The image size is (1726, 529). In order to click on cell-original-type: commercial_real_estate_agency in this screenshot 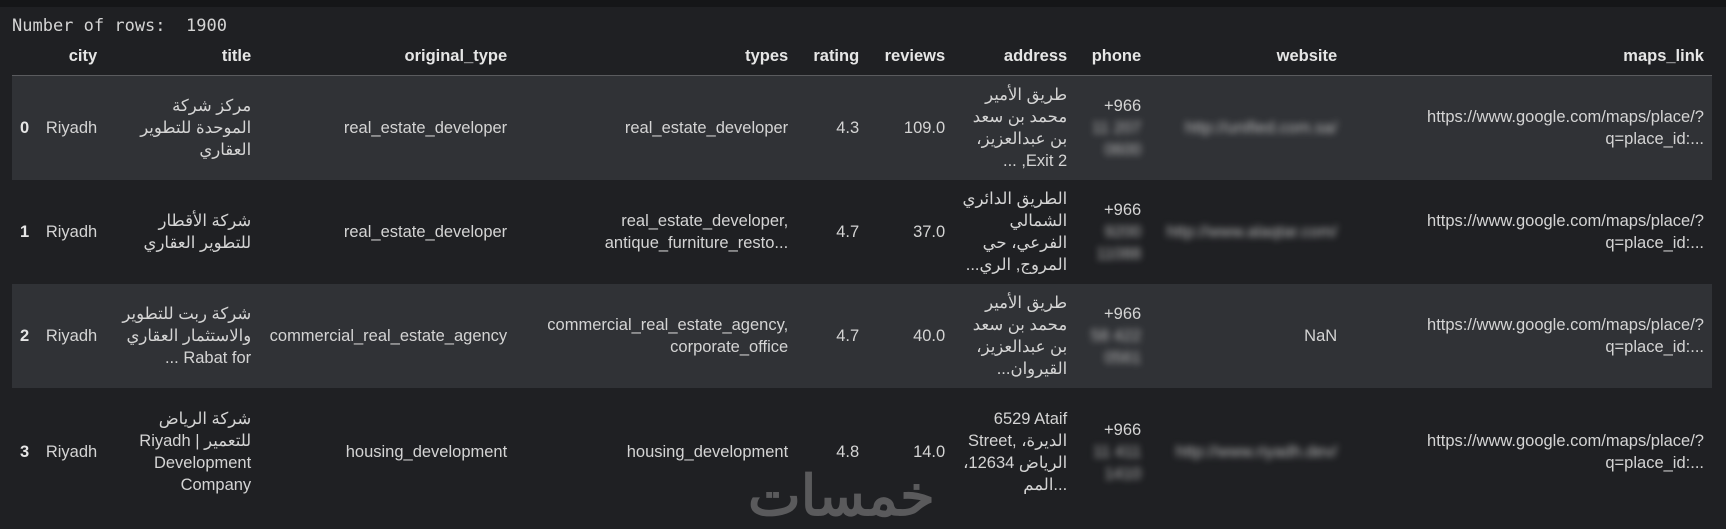, I will do `click(388, 335)`.